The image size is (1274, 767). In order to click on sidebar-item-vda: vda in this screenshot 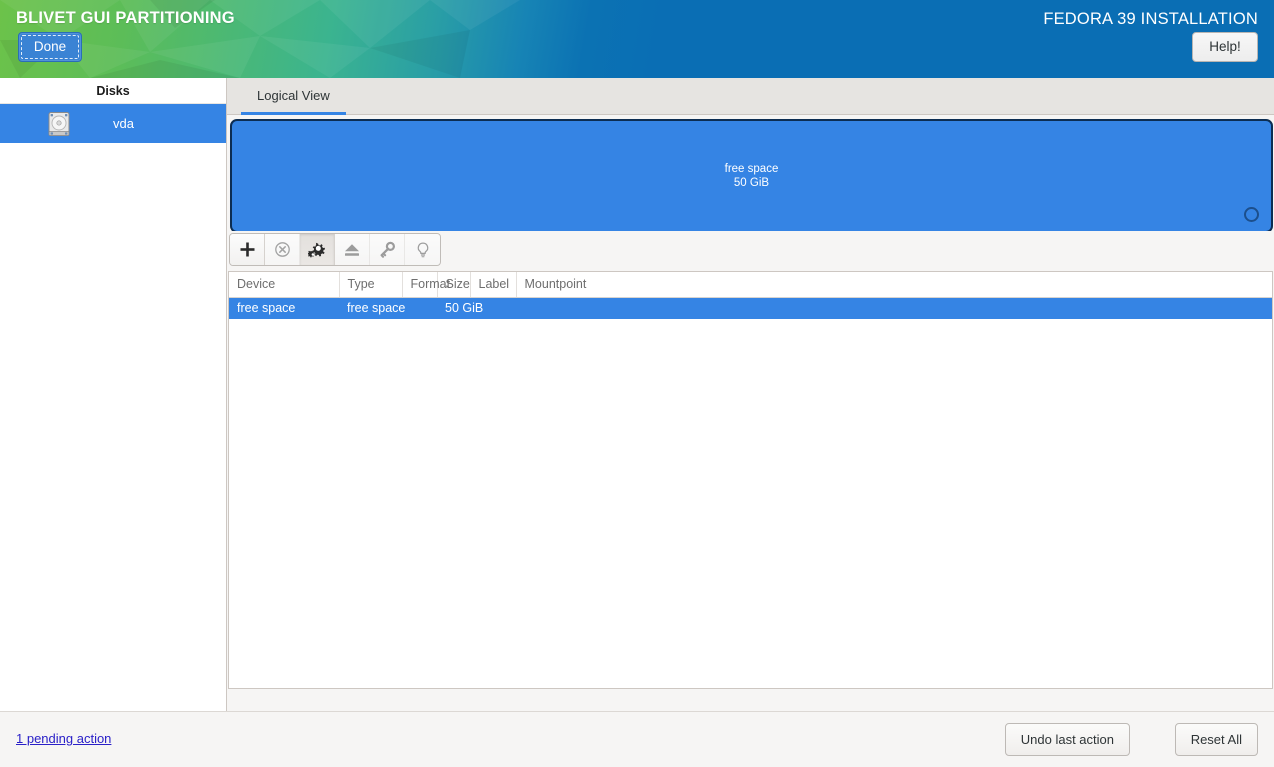, I will do `click(113, 123)`.